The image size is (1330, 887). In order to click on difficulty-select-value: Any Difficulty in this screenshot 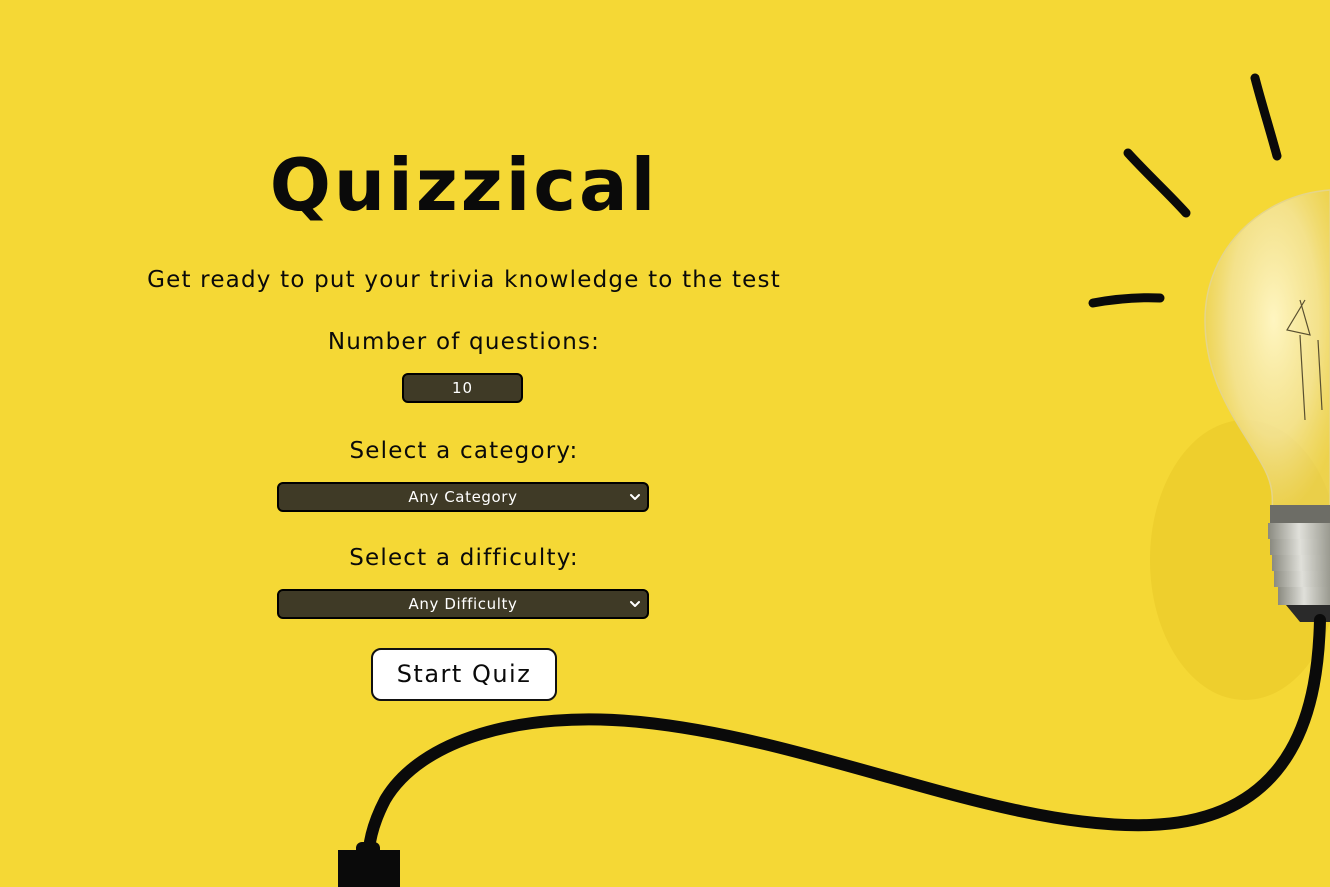, I will do `click(463, 604)`.